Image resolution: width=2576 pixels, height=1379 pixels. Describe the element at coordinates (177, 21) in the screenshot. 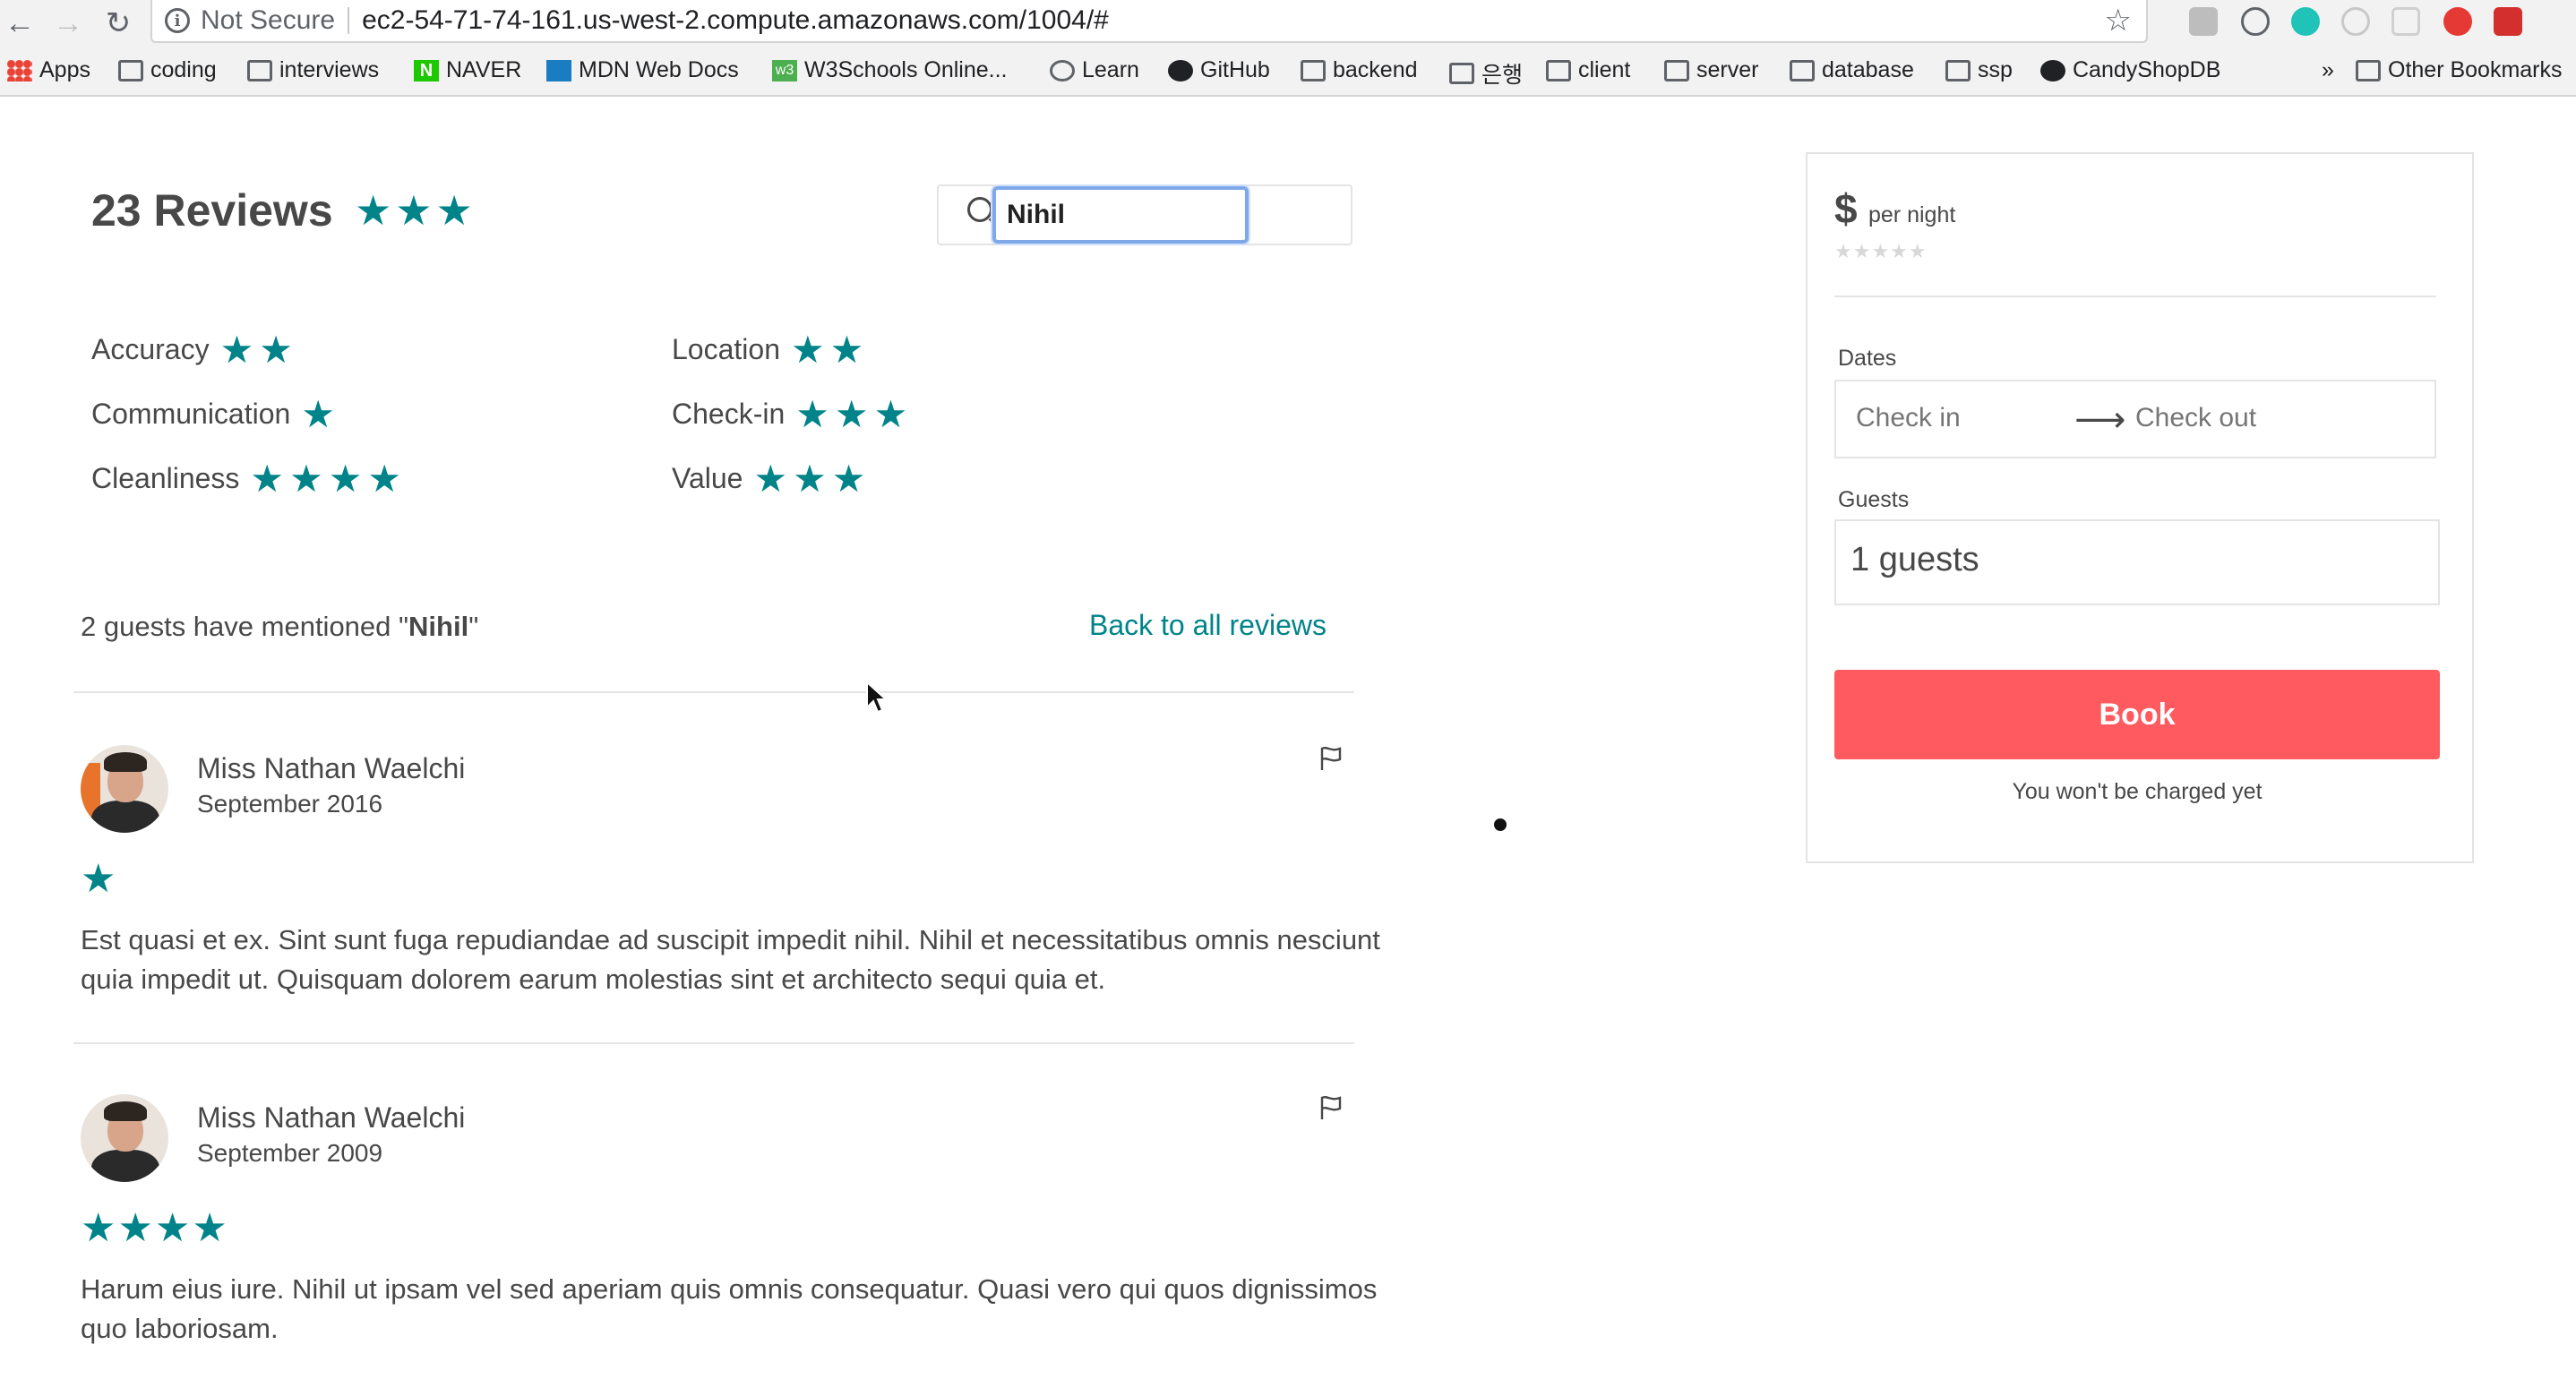

I see `info-icon: i` at that location.